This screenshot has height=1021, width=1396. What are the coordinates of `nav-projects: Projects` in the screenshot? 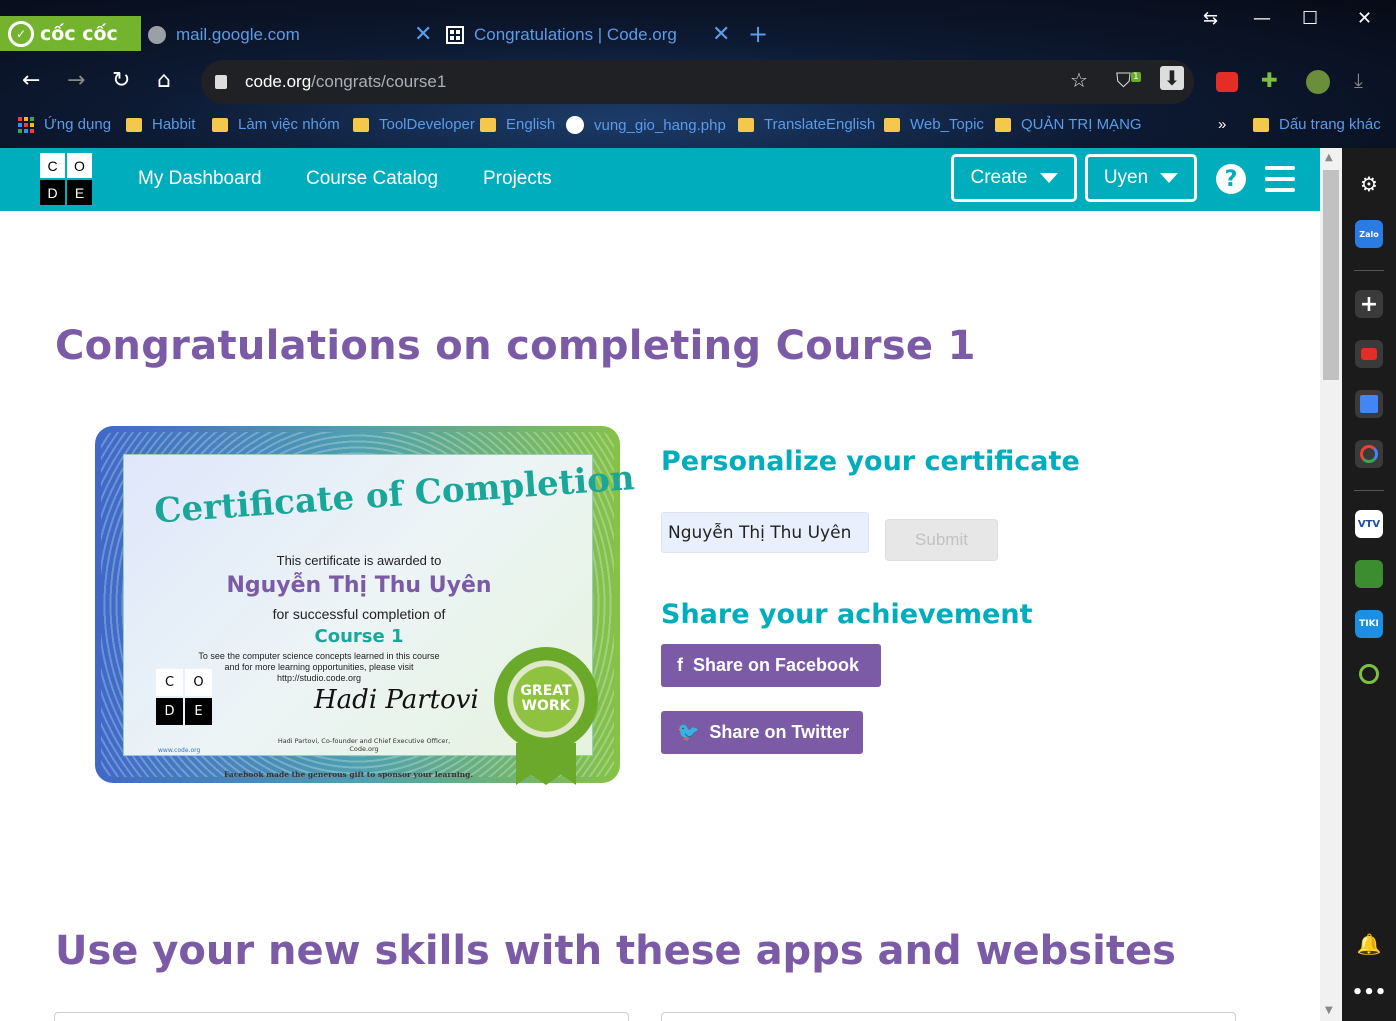 It's located at (517, 179).